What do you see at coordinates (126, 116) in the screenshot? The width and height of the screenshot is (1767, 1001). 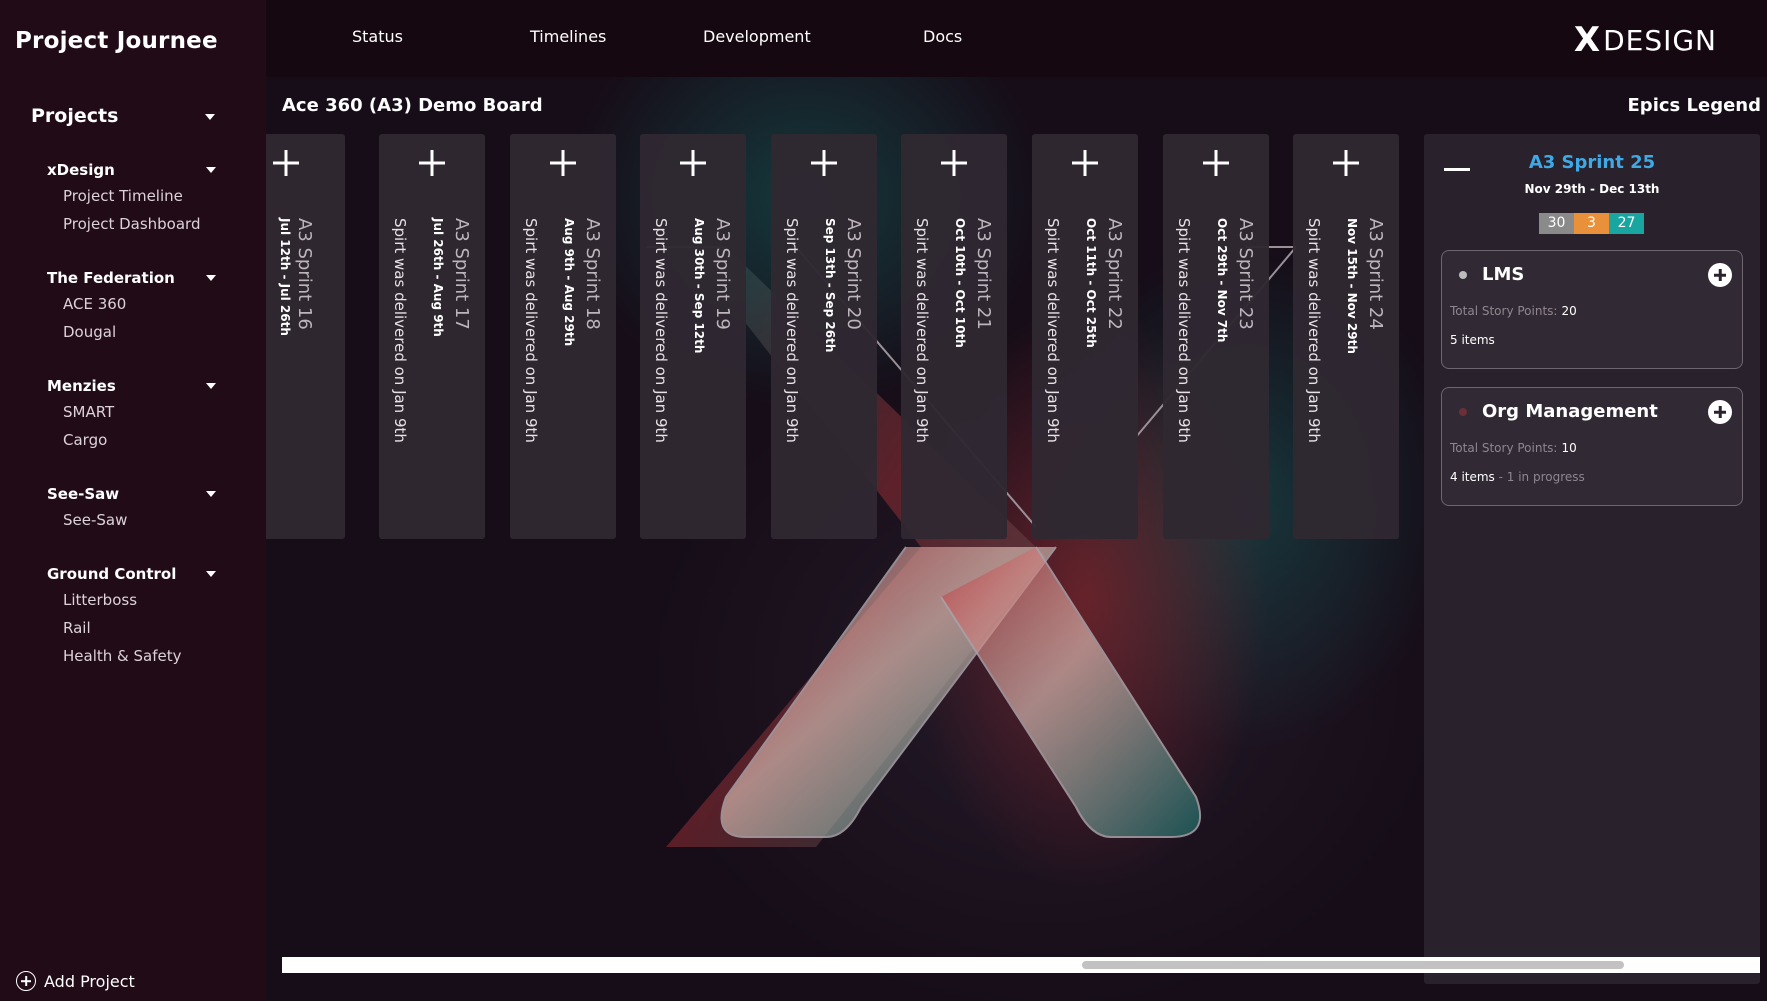 I see `projects-header: Projects` at bounding box center [126, 116].